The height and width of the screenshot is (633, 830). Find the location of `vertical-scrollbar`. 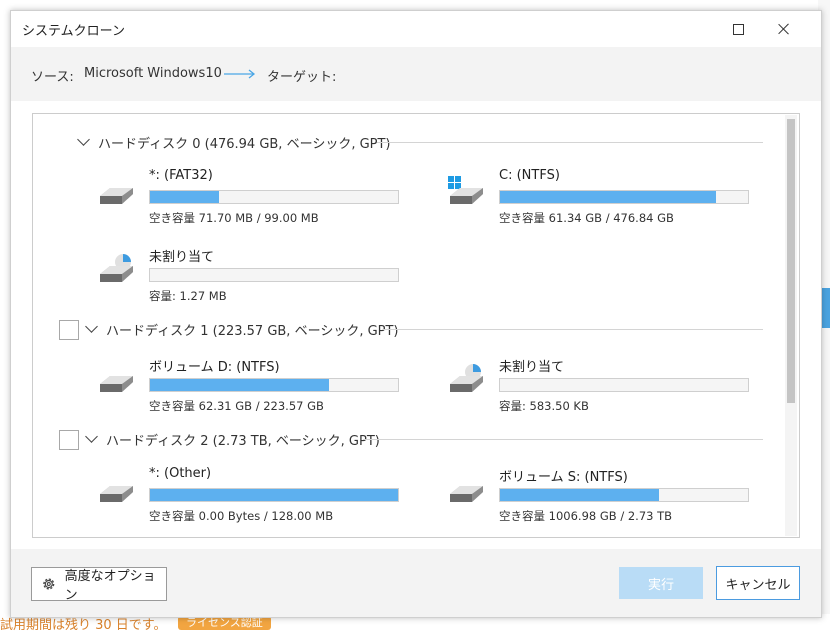

vertical-scrollbar is located at coordinates (791, 325).